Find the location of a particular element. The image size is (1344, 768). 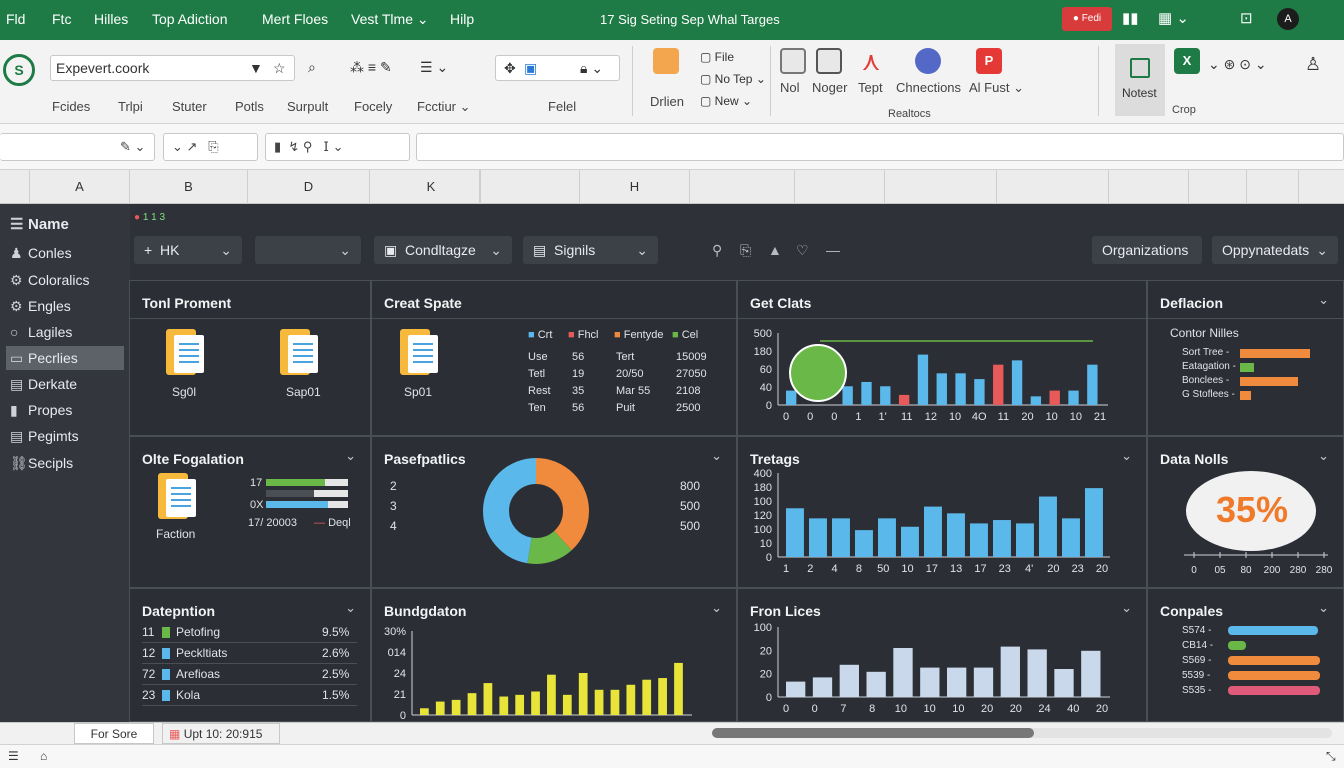

star-icon: ☆ is located at coordinates (279, 68).